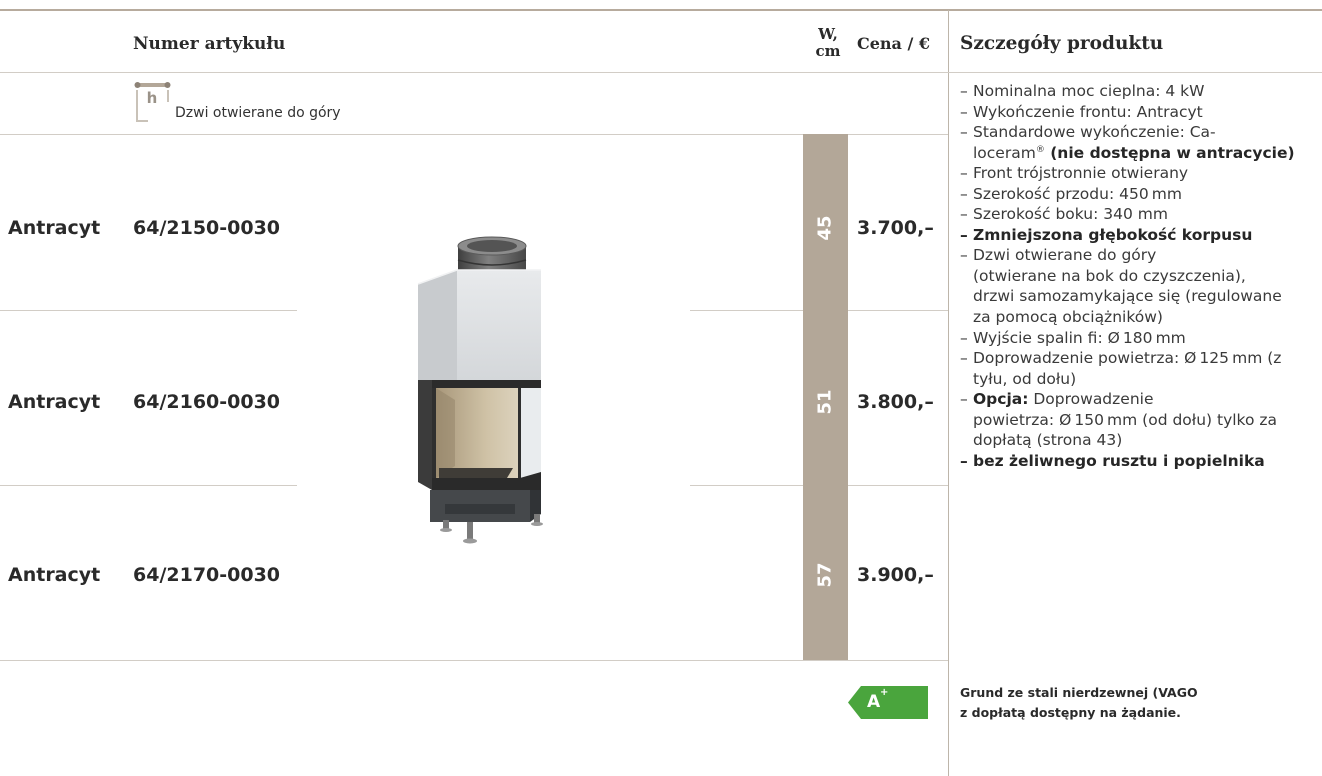 The width and height of the screenshot is (1322, 776). I want to click on energy-class-letter: A, so click(874, 702).